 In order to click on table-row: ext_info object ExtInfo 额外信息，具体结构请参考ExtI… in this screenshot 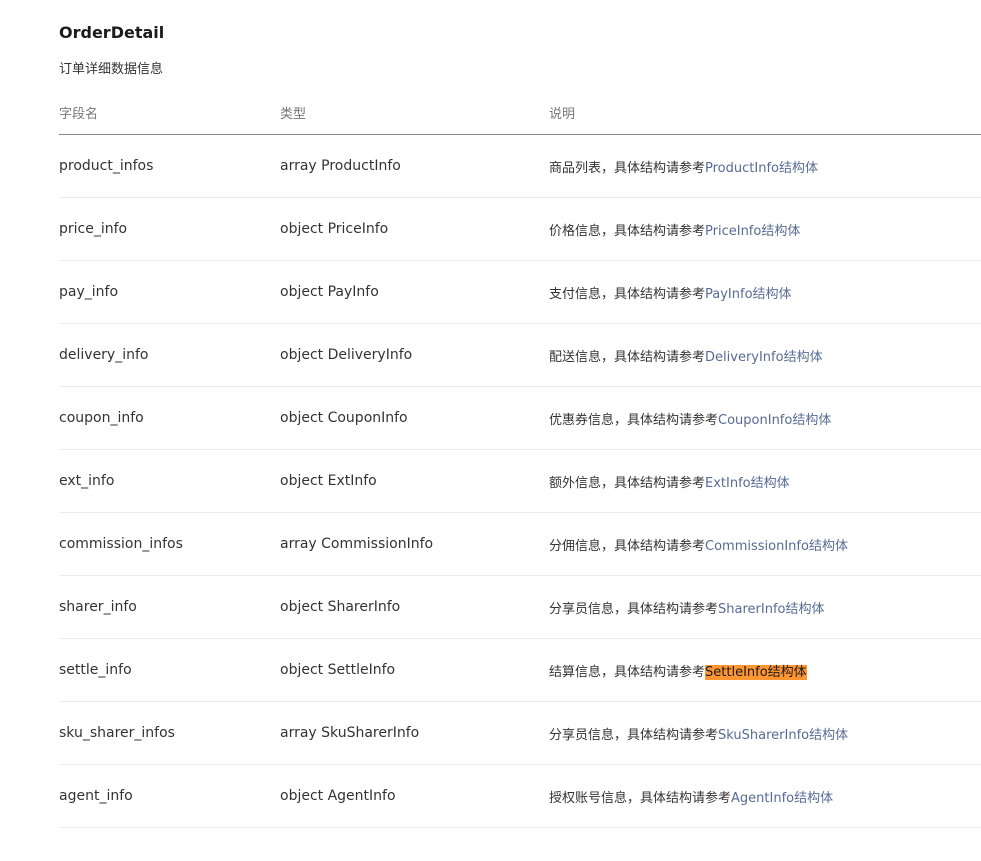, I will do `click(520, 481)`.